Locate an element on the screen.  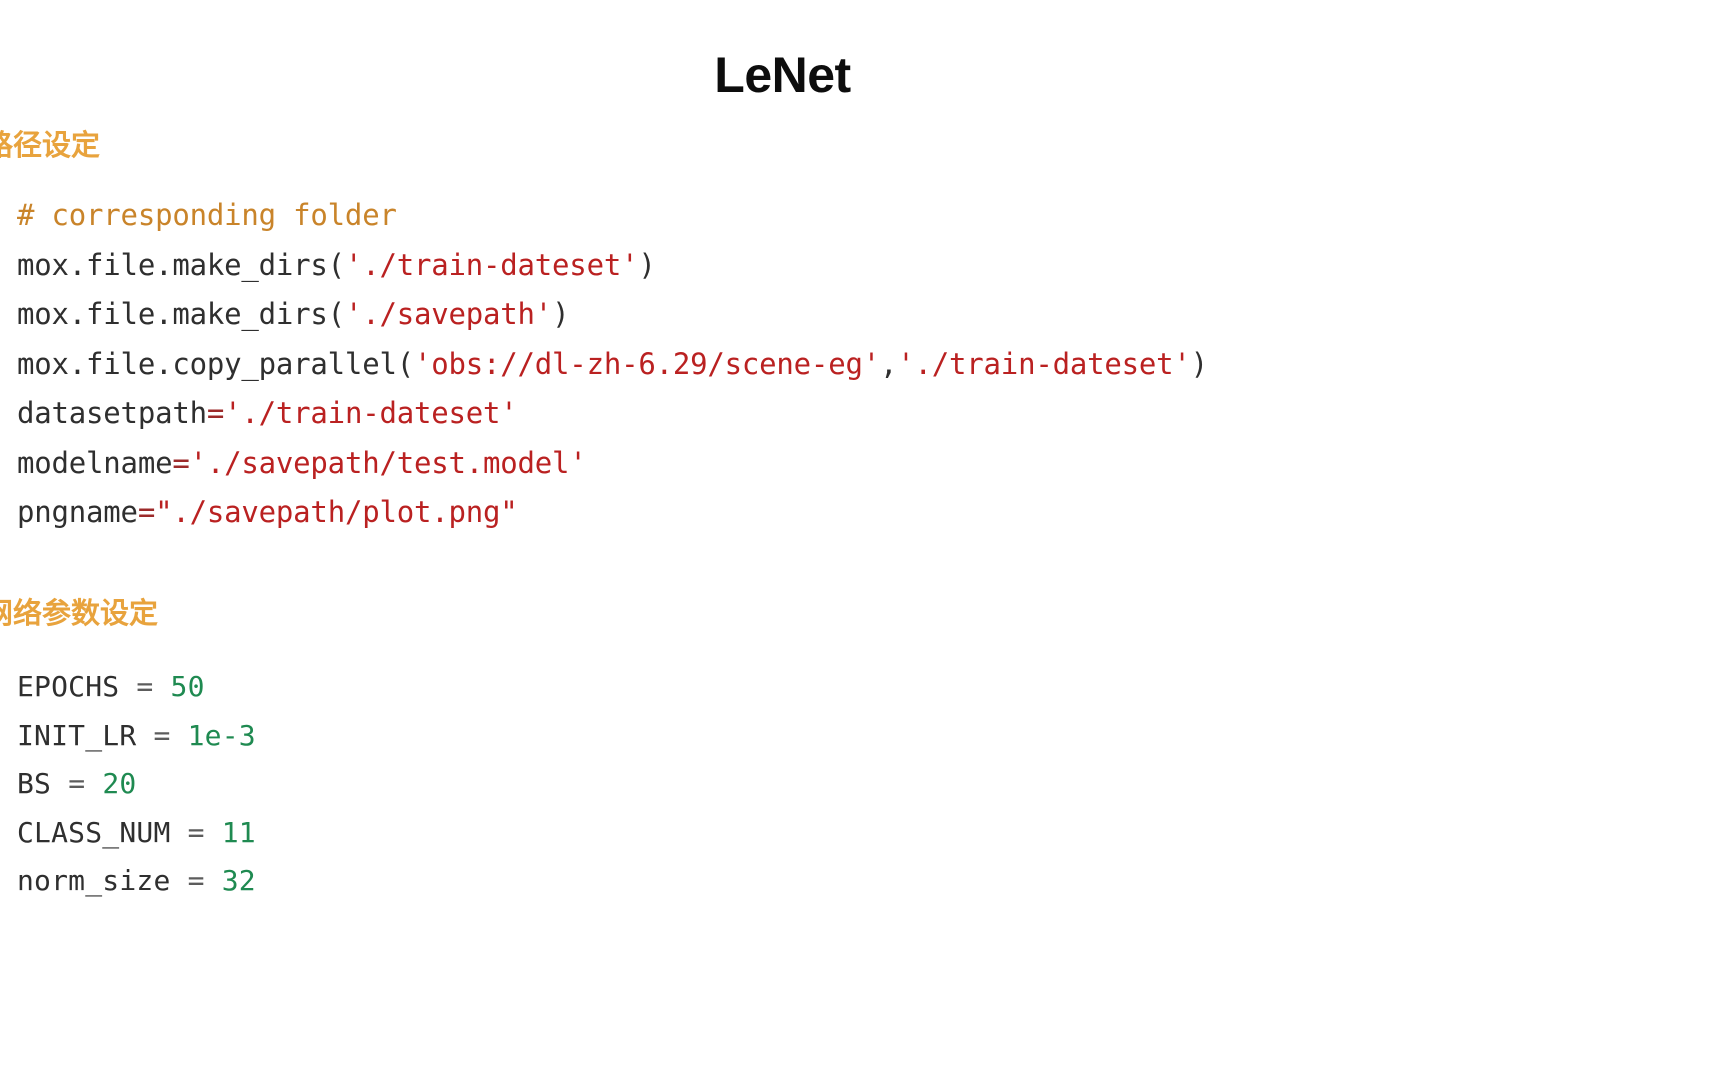
code-token-plain: EPOCHS is located at coordinates (77, 686).